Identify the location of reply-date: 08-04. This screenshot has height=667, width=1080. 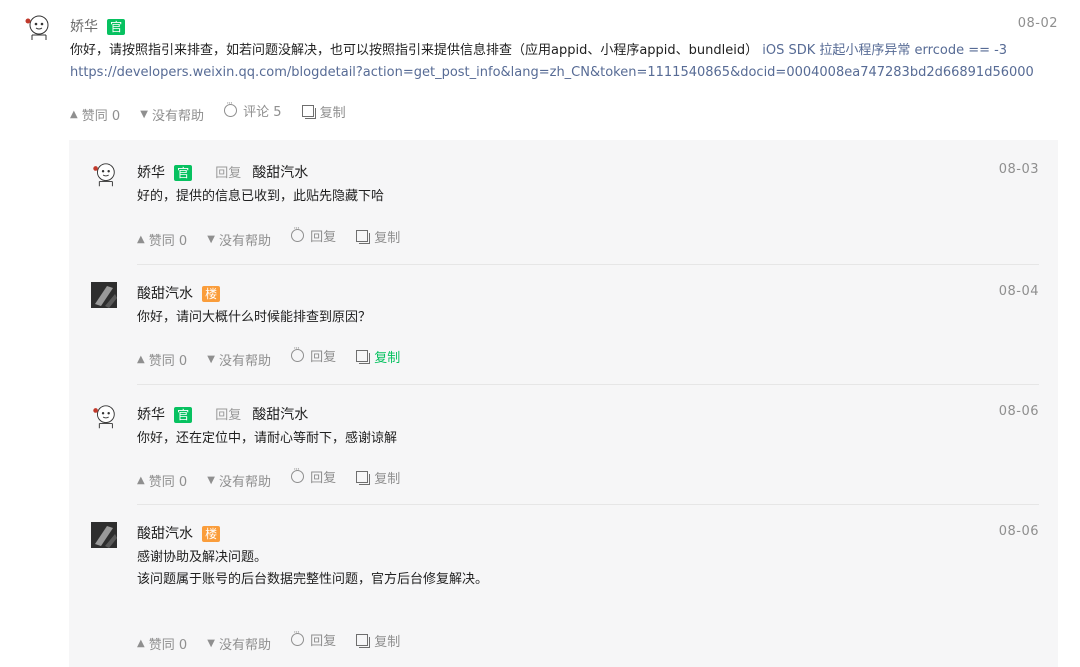
(1018, 291).